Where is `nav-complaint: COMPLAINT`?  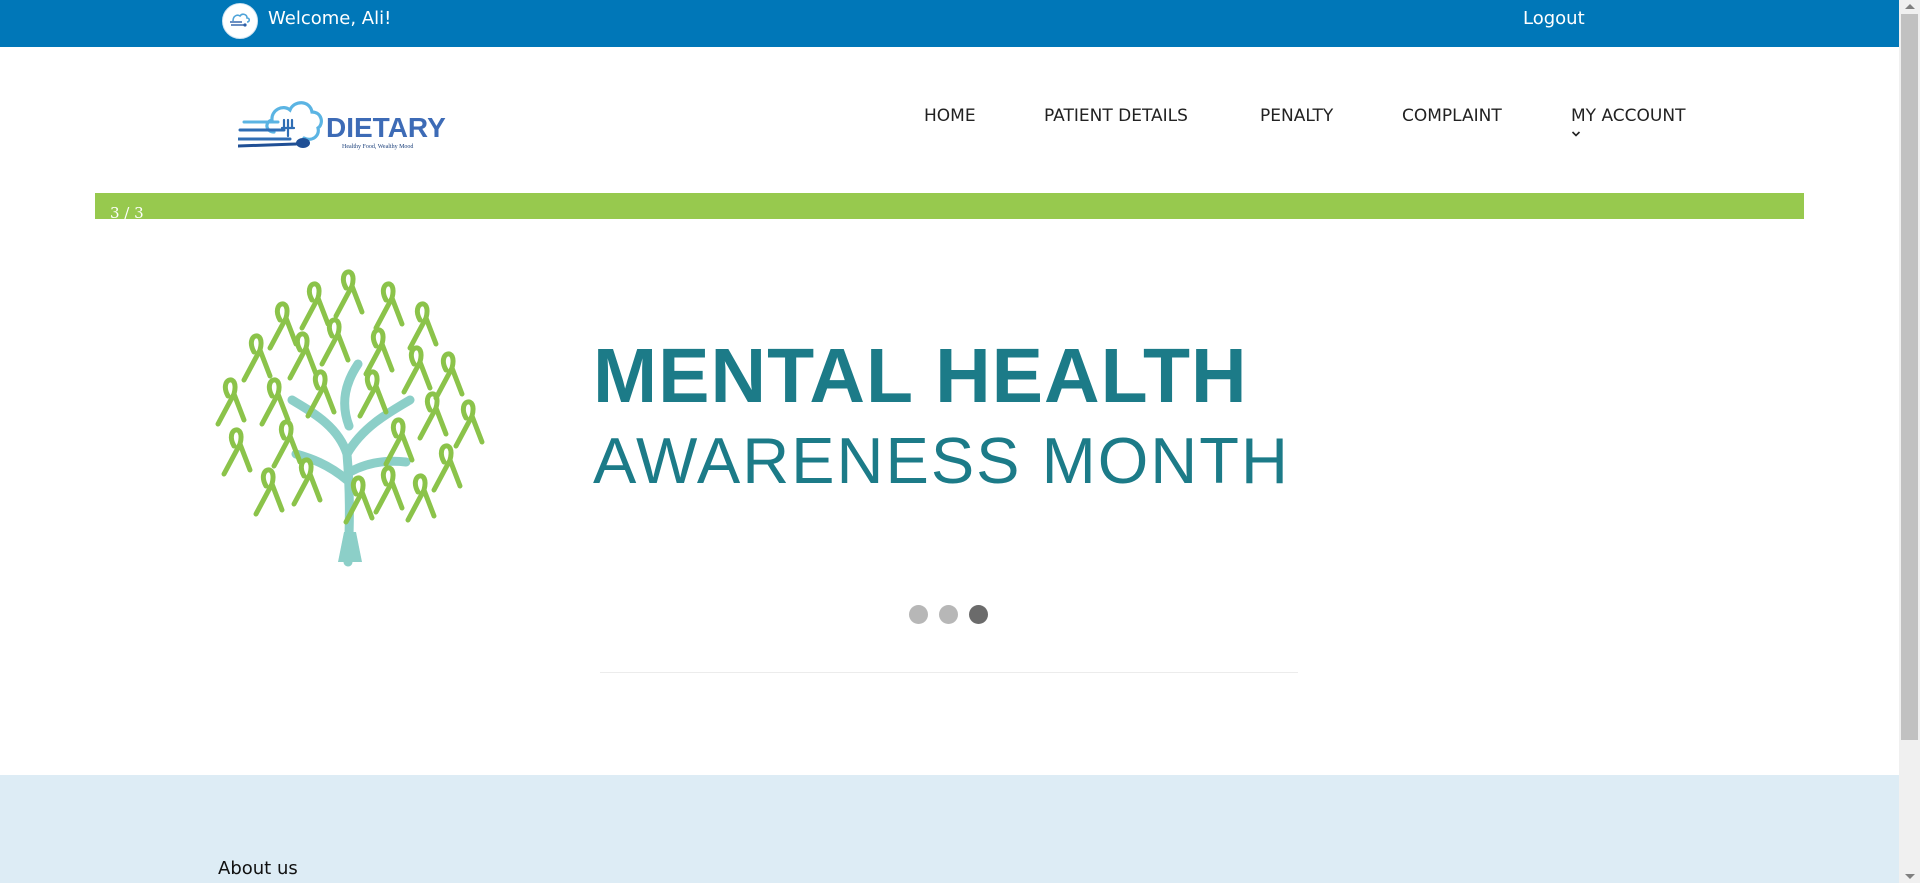 nav-complaint: COMPLAINT is located at coordinates (1452, 116).